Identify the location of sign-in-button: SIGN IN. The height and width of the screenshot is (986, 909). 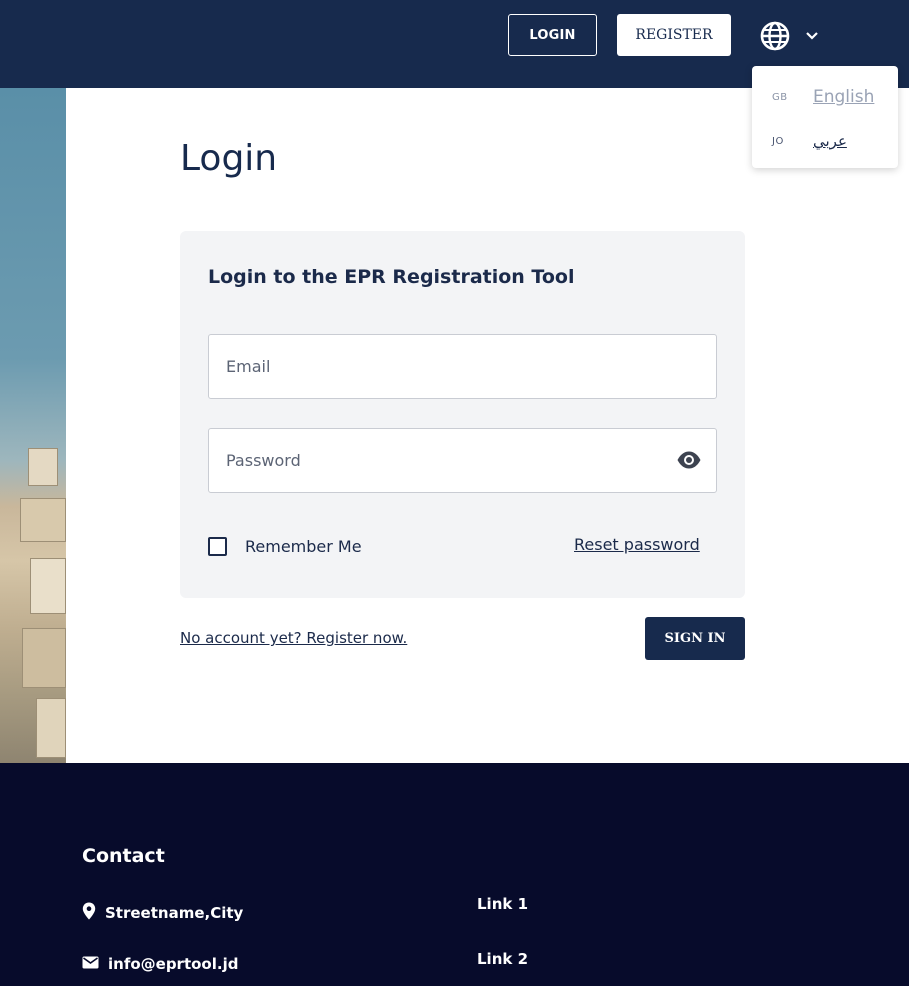
(695, 638).